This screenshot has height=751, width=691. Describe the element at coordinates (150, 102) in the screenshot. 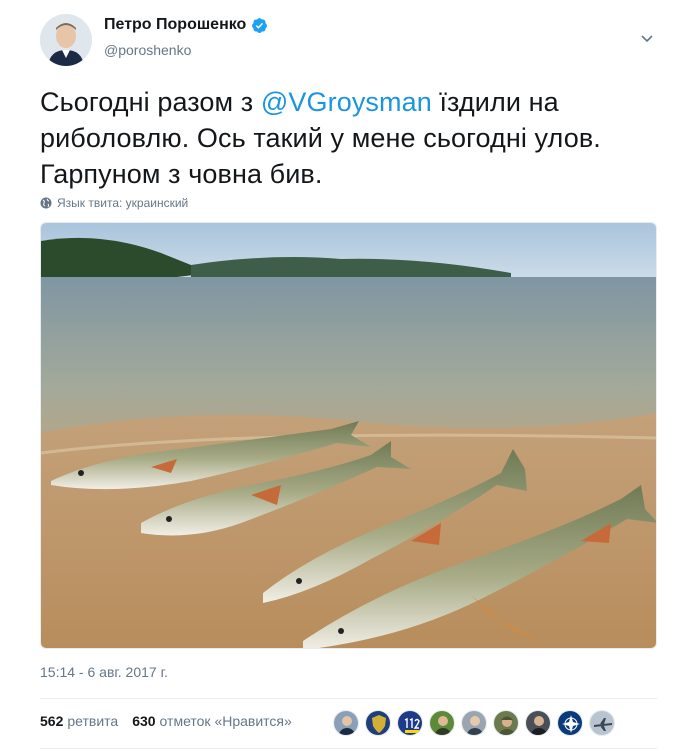

I see `tweet-text-before: Сьогодні разом з` at that location.